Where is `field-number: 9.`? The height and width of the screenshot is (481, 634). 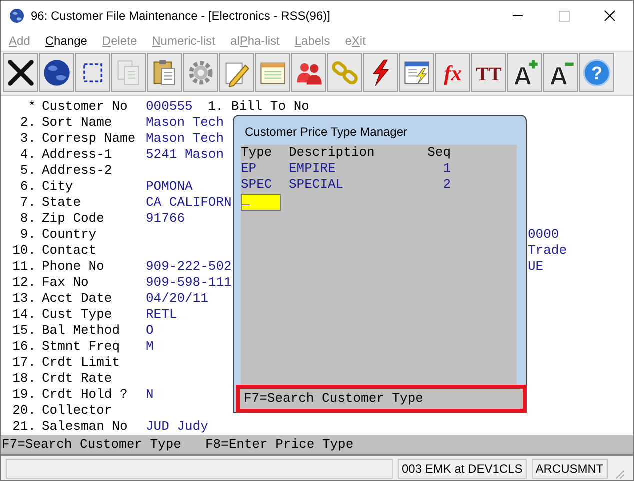 field-number: 9. is located at coordinates (28, 235).